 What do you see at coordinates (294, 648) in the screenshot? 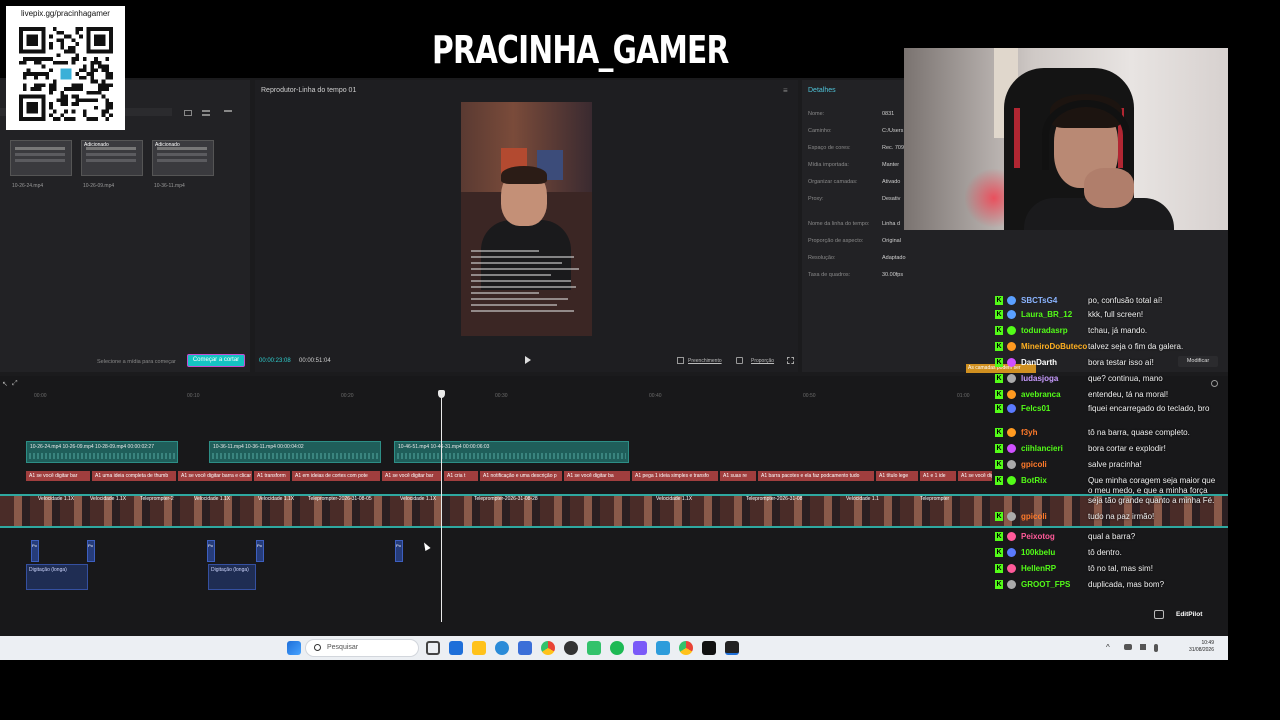
I see `windows-start-icon` at bounding box center [294, 648].